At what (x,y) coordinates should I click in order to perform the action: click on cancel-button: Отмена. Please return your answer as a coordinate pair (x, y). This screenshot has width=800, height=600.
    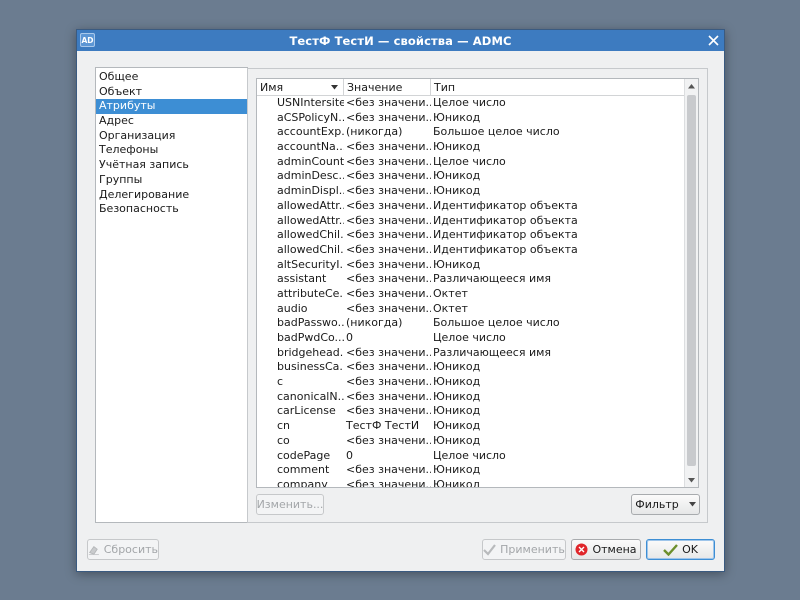
    Looking at the image, I should click on (606, 549).